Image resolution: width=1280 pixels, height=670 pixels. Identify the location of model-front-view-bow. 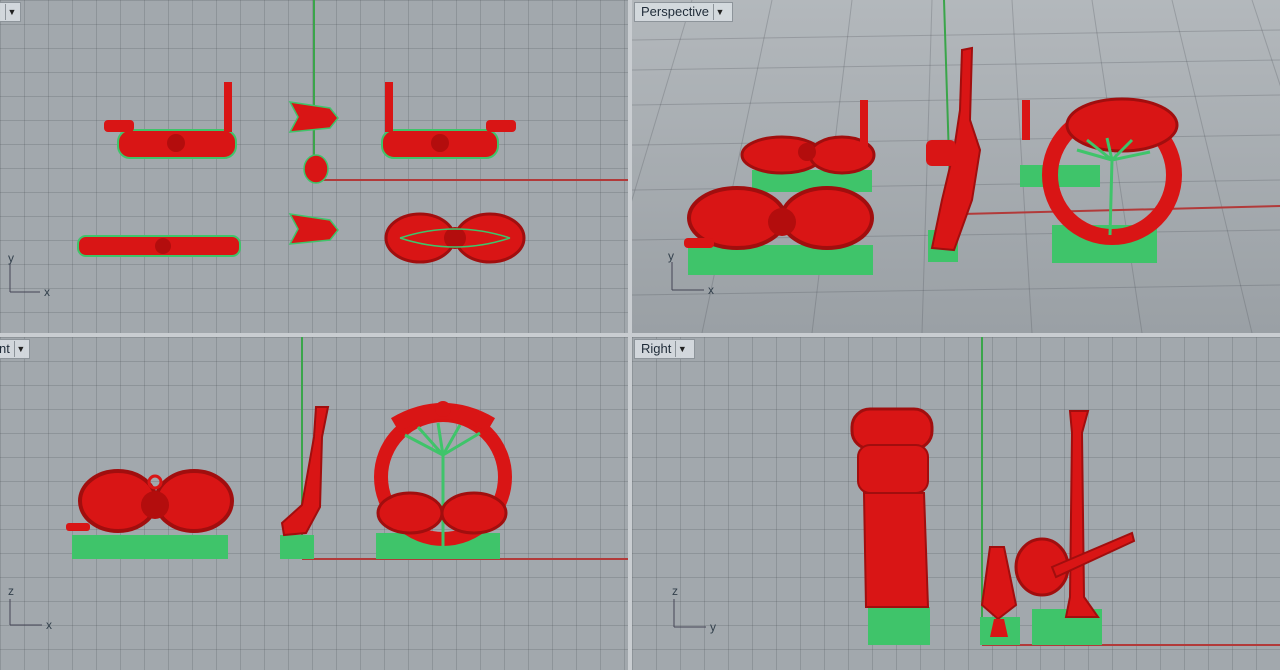
(150, 501).